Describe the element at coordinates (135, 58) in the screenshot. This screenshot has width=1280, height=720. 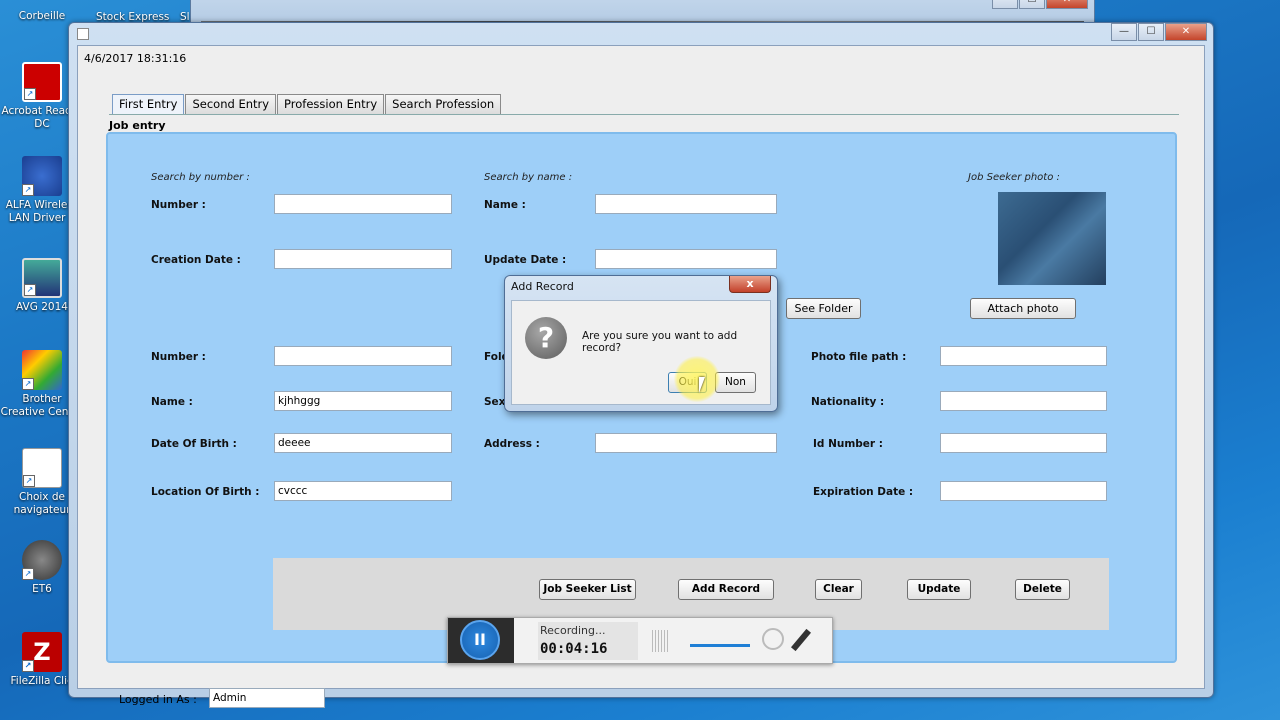
I see `datetime-display: 4/6/2017 18:31:16` at that location.